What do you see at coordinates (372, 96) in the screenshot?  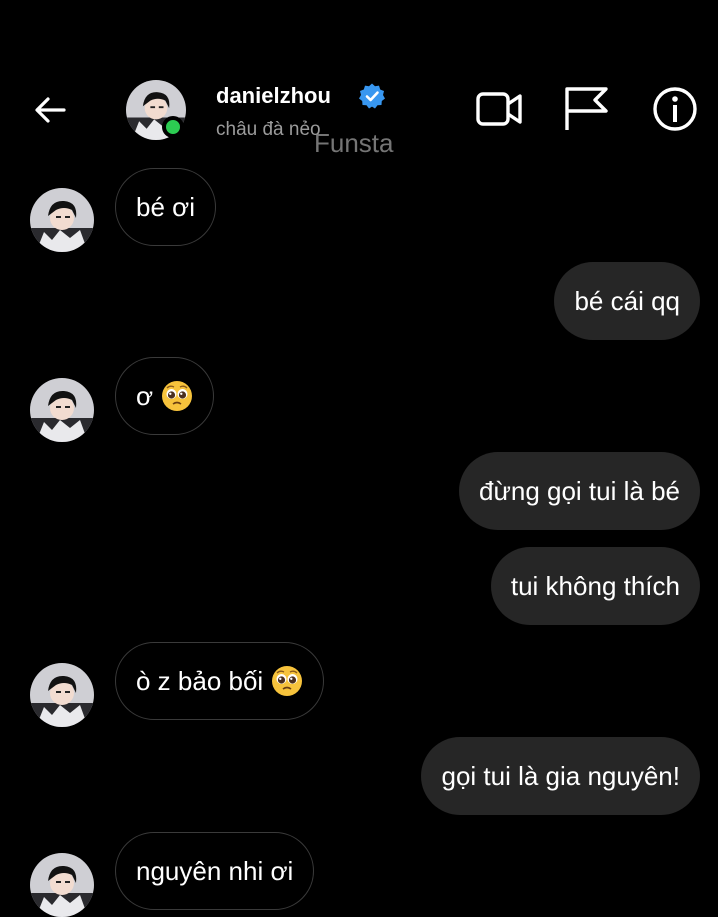 I see `verified-badge-icon` at bounding box center [372, 96].